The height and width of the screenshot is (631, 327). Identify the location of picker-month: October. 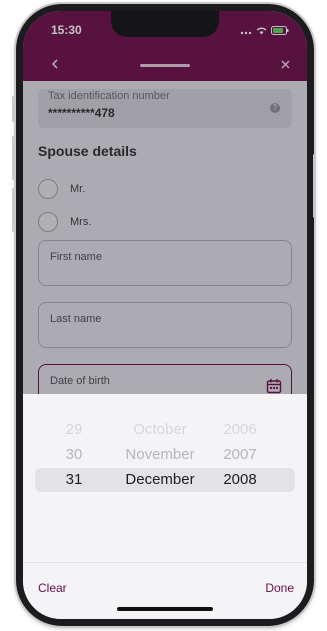
(160, 429).